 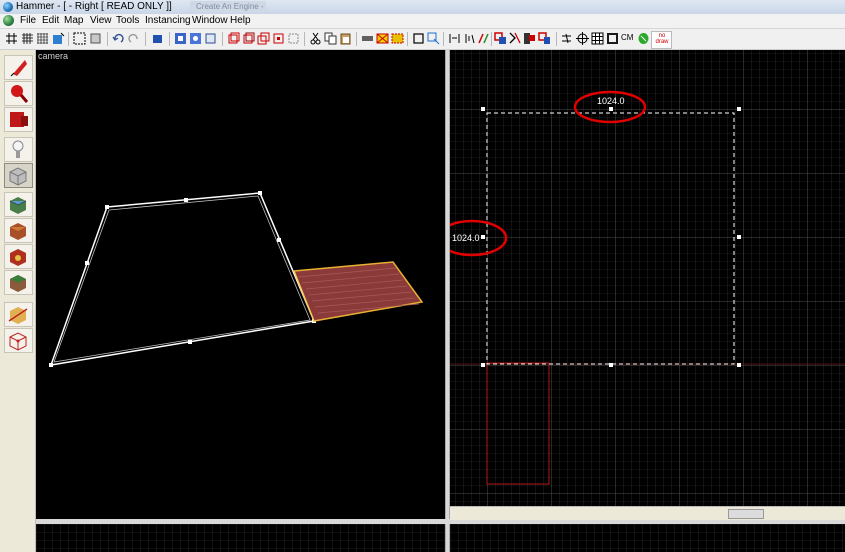 I want to click on tool-magnify, so click(x=18, y=93).